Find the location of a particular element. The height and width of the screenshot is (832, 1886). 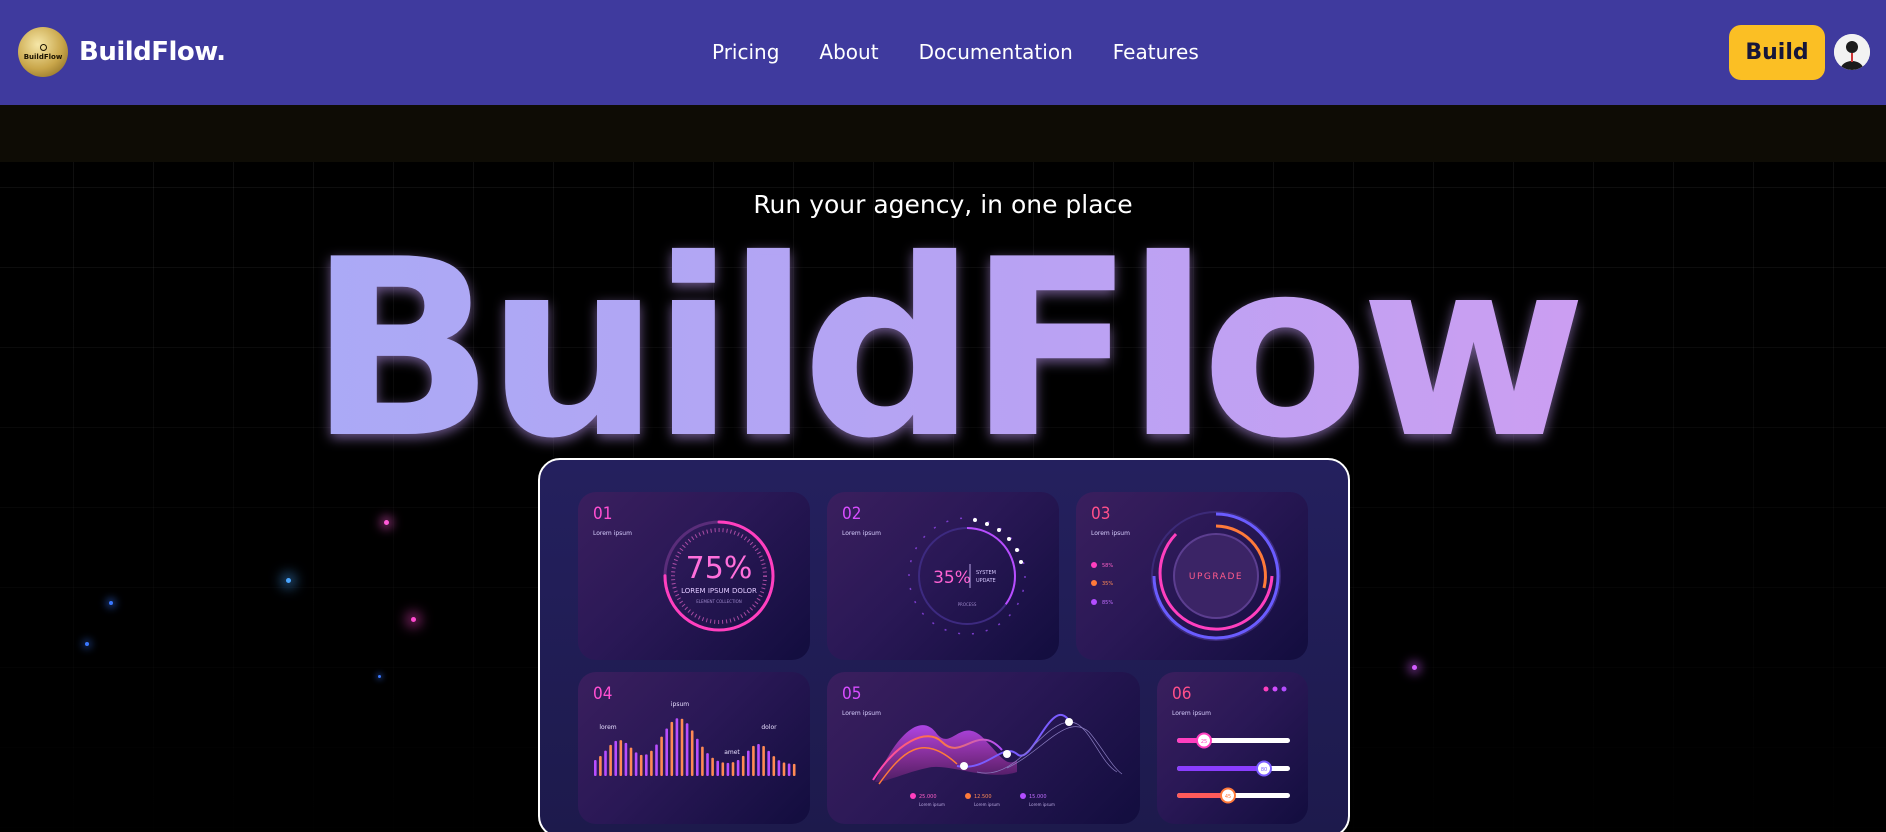

slider-3: 45 is located at coordinates (1233, 795).